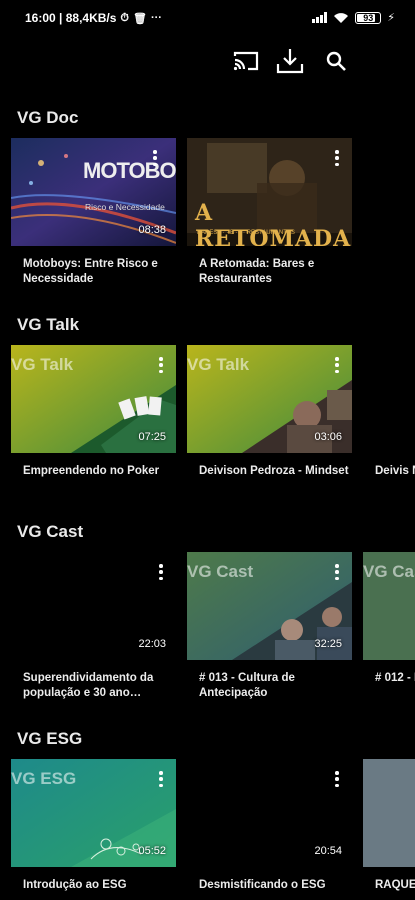 The height and width of the screenshot is (900, 415). Describe the element at coordinates (93, 606) in the screenshot. I see `video-thumbnail: 22:03` at that location.